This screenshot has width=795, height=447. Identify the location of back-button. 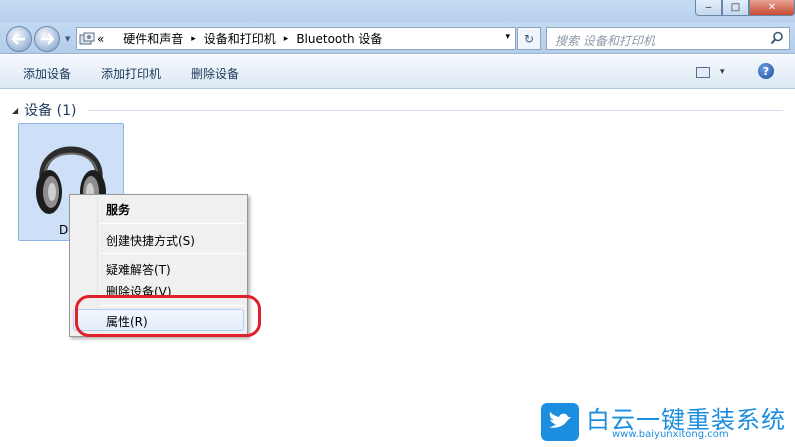
(19, 39).